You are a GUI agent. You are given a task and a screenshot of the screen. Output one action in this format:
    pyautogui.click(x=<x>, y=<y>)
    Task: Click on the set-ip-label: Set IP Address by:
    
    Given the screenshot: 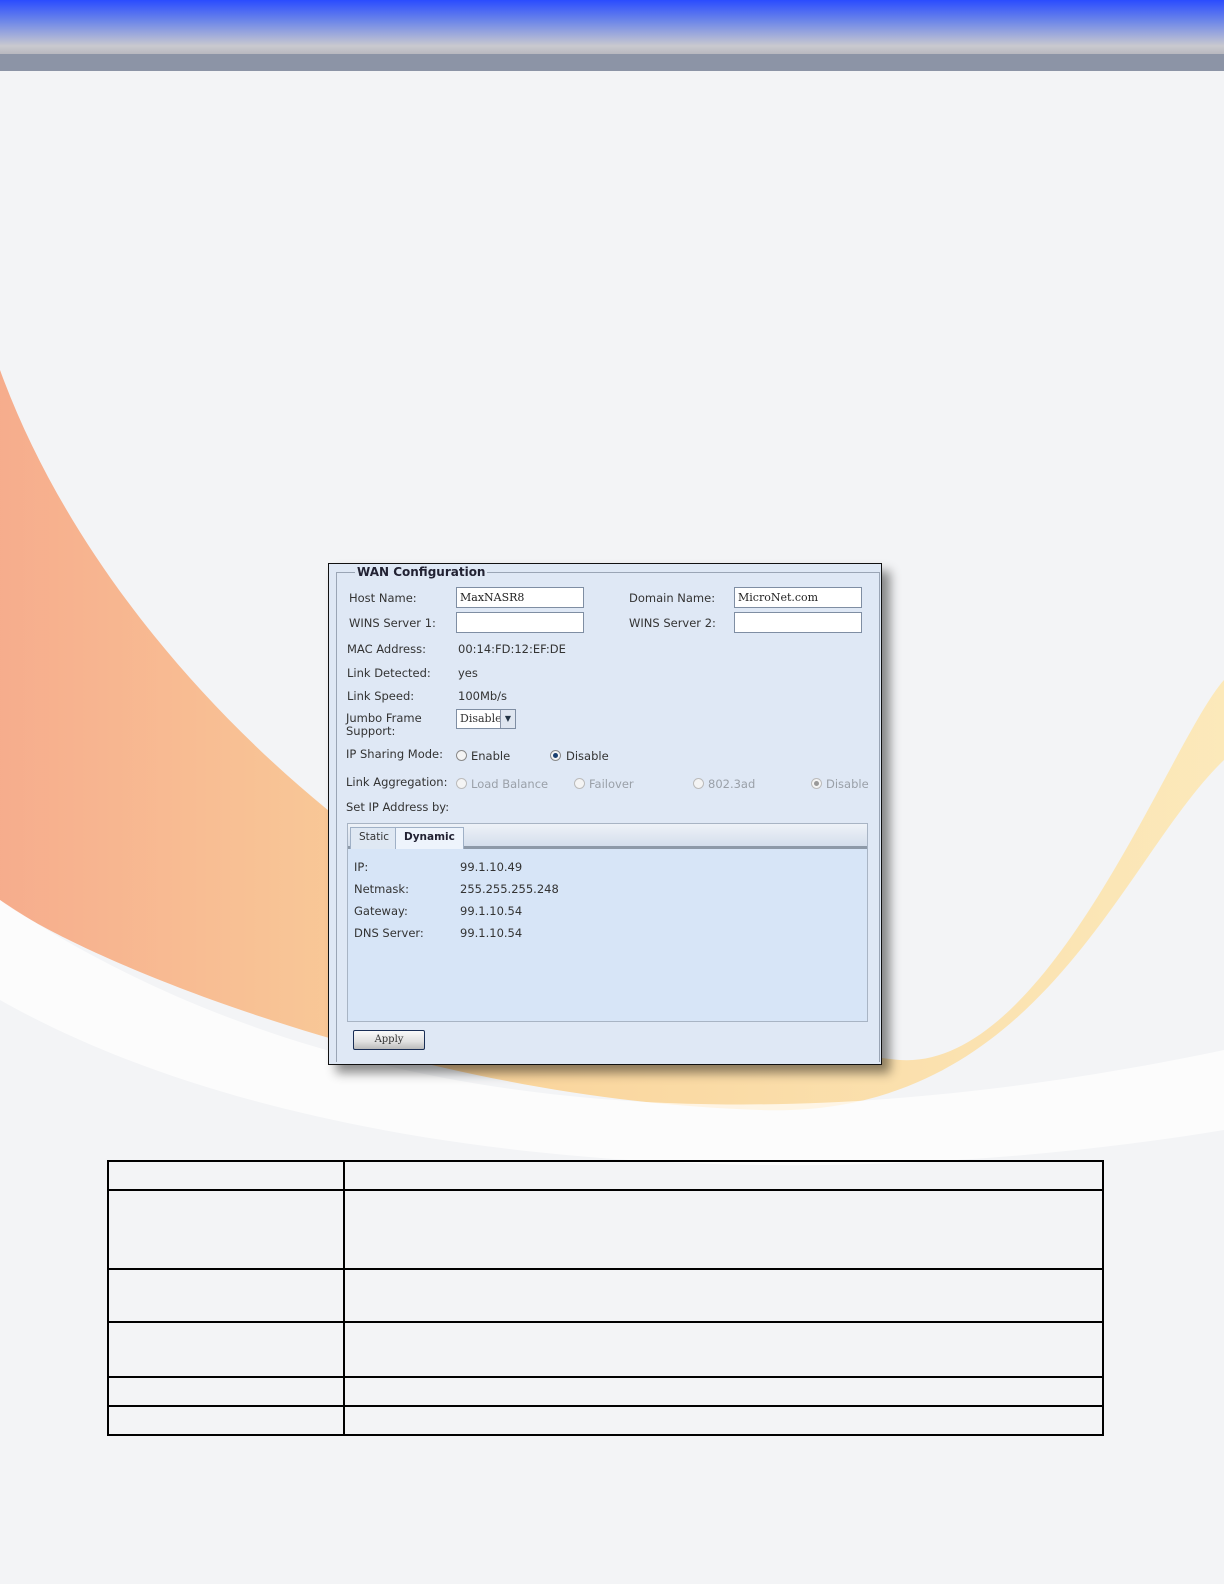 What is the action you would take?
    pyautogui.click(x=398, y=807)
    